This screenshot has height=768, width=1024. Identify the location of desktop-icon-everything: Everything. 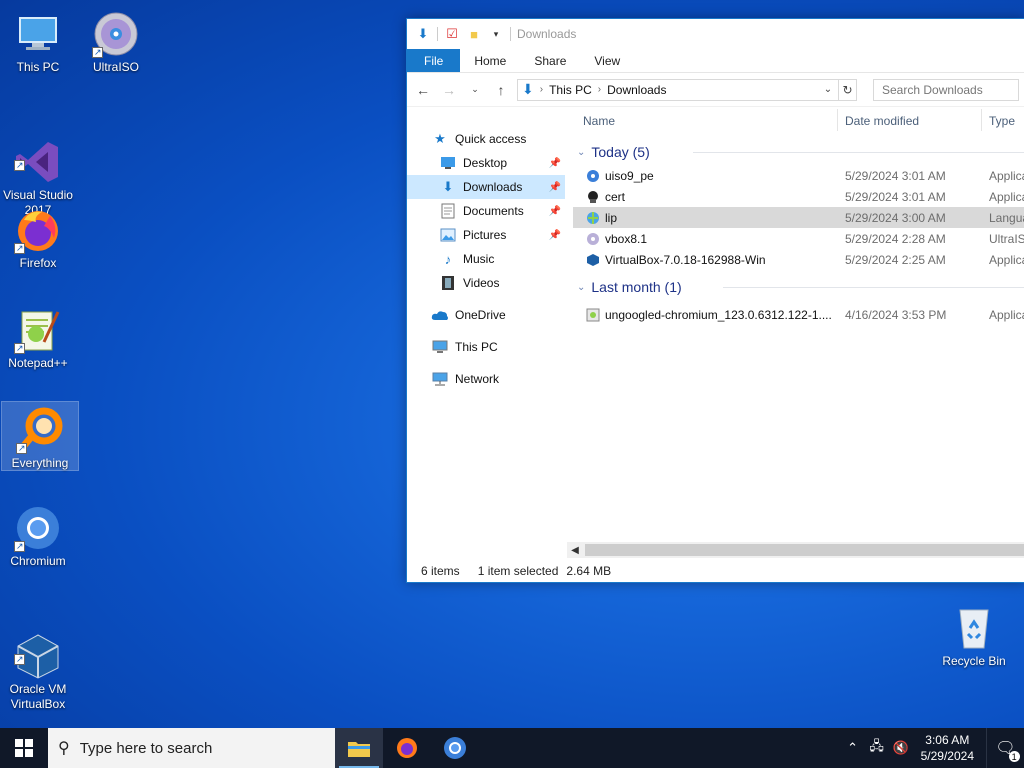
(40, 436).